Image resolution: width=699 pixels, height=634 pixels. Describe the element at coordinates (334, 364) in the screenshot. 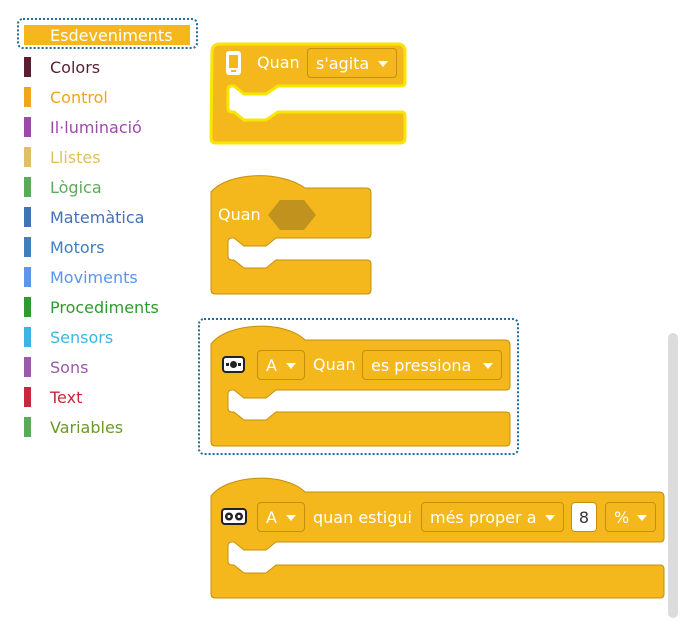

I see `touch-block-label: Quan` at that location.